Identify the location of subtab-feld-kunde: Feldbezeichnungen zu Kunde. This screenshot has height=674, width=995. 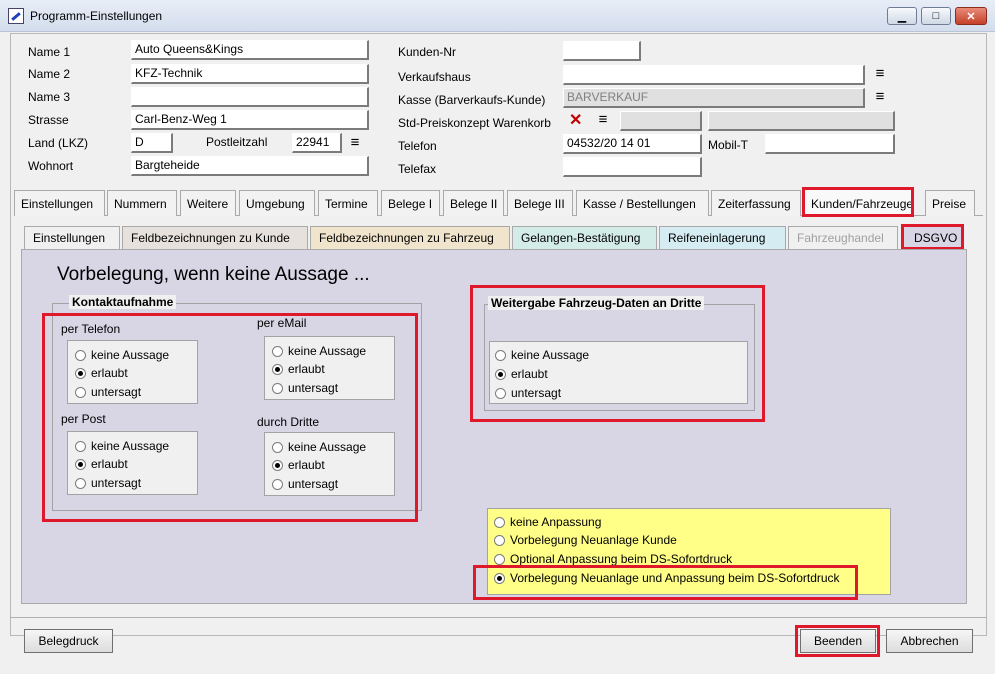
(215, 237).